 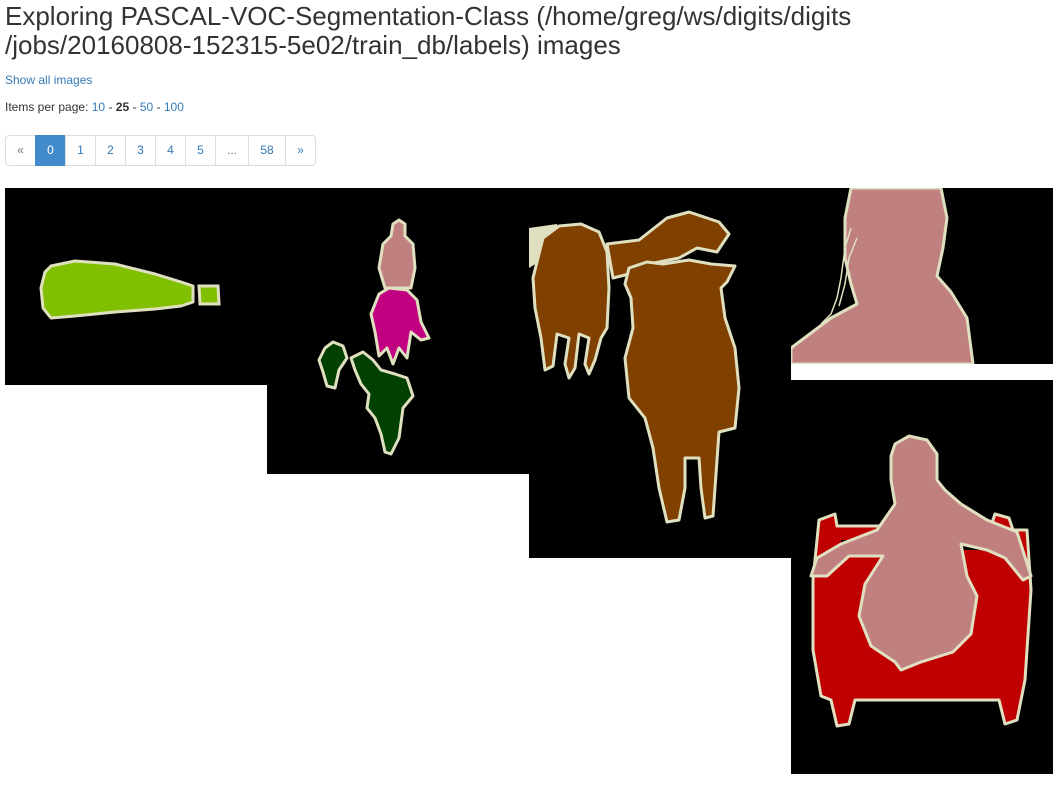 What do you see at coordinates (48, 80) in the screenshot?
I see `show-all-images-link: Show all images` at bounding box center [48, 80].